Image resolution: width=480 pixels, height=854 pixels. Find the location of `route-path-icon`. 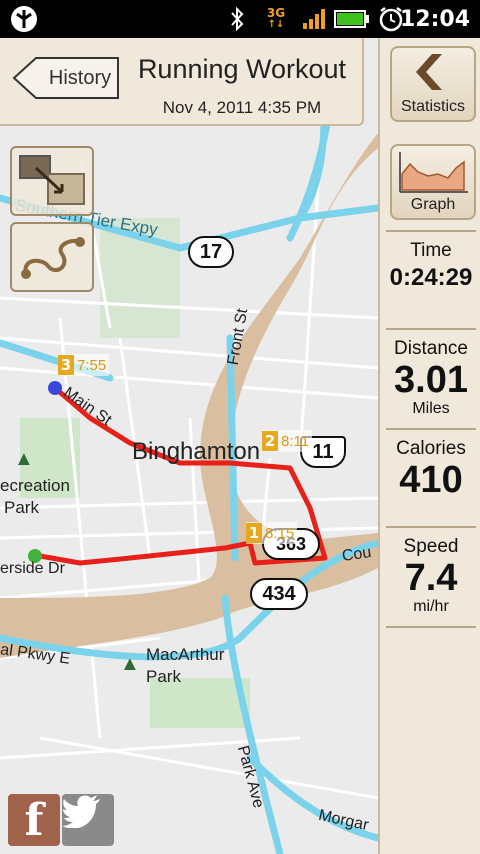

route-path-icon is located at coordinates (53, 258).